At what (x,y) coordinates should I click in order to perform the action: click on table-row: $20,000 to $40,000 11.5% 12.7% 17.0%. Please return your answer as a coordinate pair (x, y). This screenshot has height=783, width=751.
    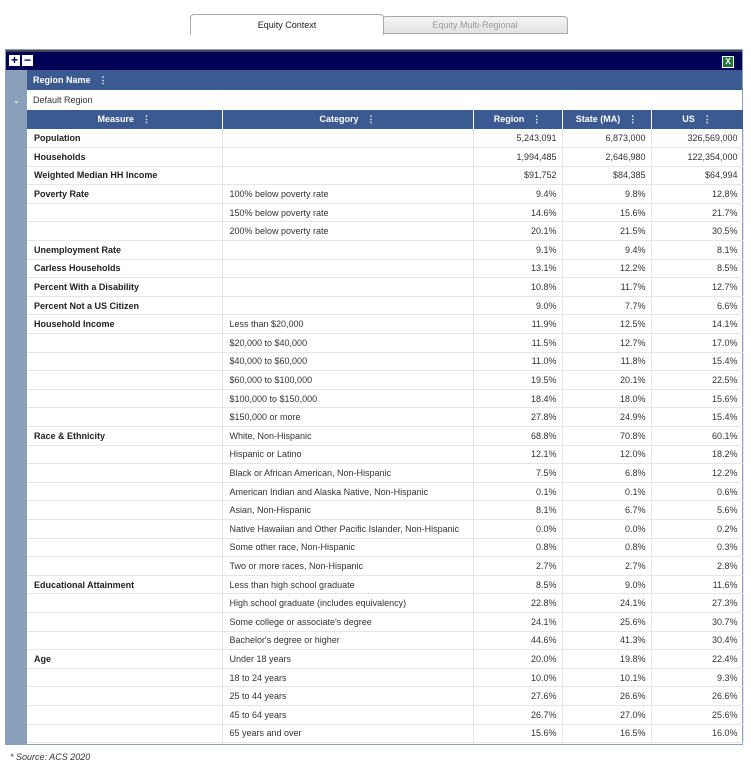
    Looking at the image, I should click on (385, 343).